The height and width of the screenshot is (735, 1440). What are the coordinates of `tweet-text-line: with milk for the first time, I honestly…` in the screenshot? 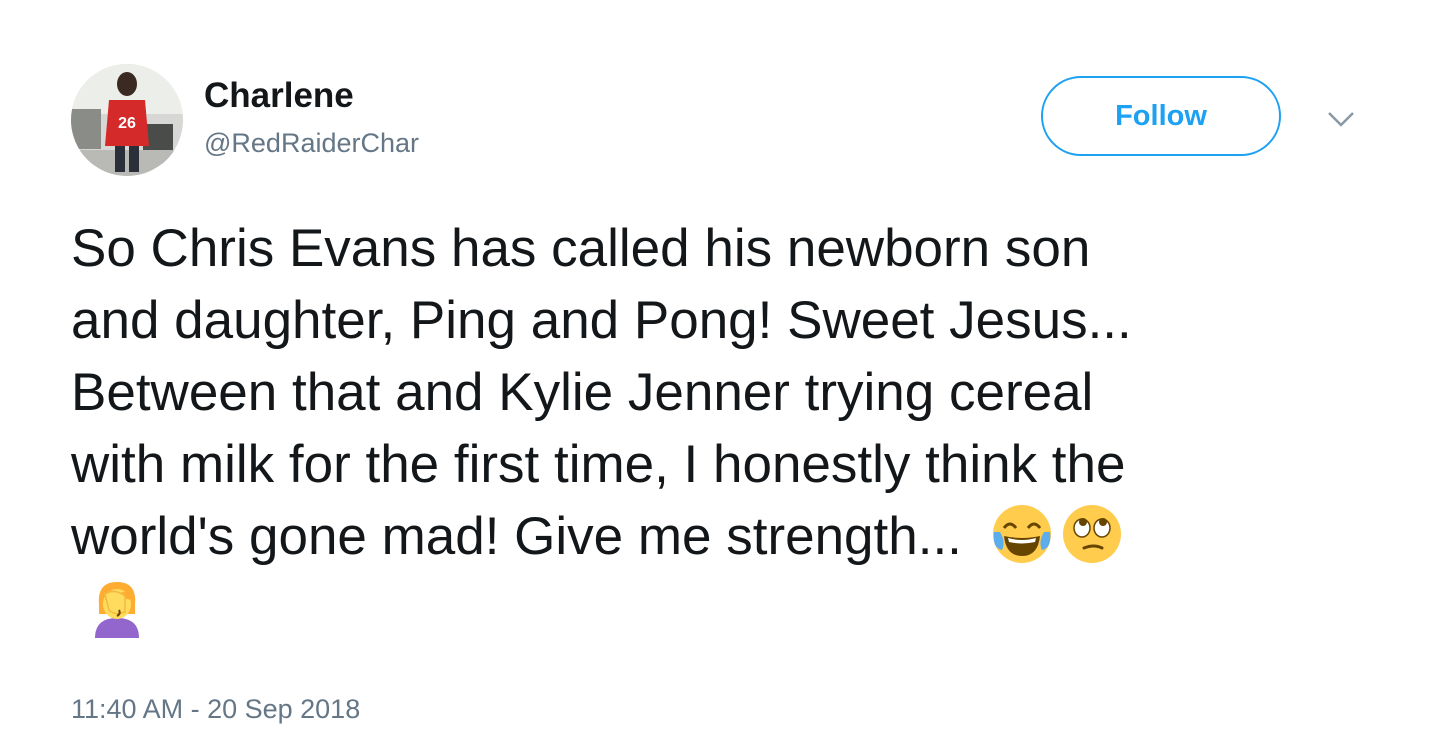 It's located at (598, 464).